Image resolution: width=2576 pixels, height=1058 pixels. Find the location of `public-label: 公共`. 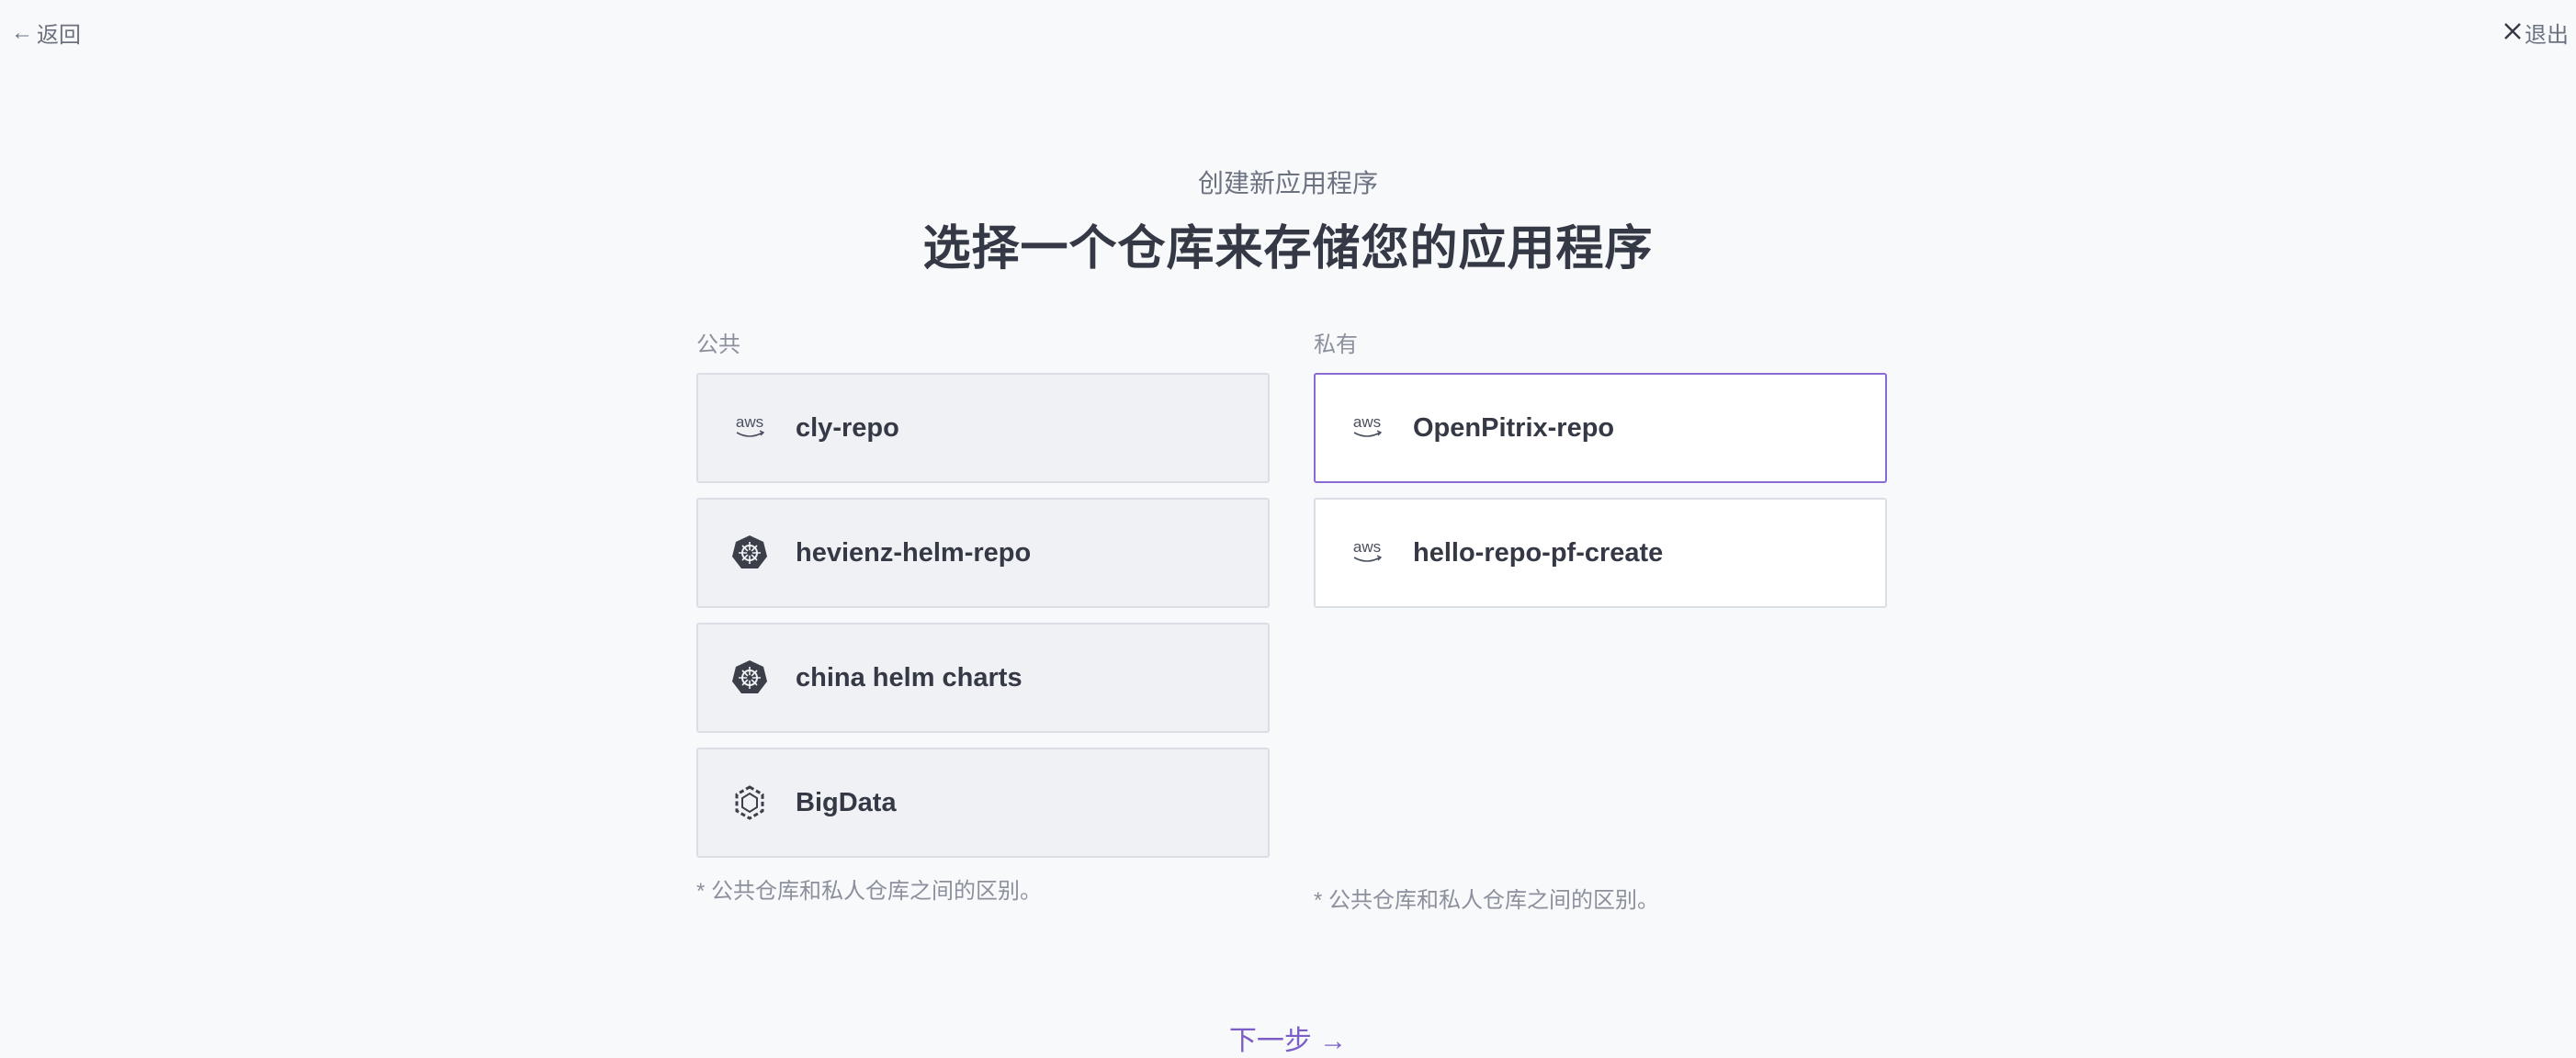

public-label: 公共 is located at coordinates (718, 344).